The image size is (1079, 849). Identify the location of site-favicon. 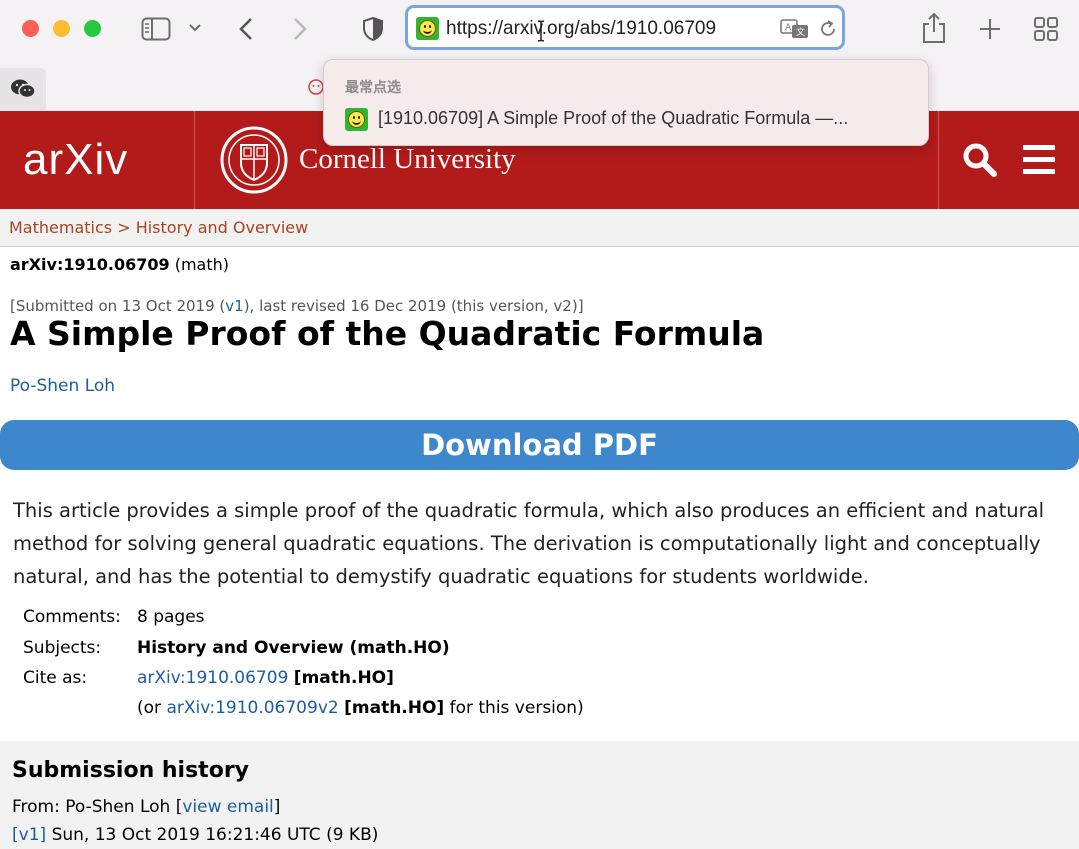
(427, 28).